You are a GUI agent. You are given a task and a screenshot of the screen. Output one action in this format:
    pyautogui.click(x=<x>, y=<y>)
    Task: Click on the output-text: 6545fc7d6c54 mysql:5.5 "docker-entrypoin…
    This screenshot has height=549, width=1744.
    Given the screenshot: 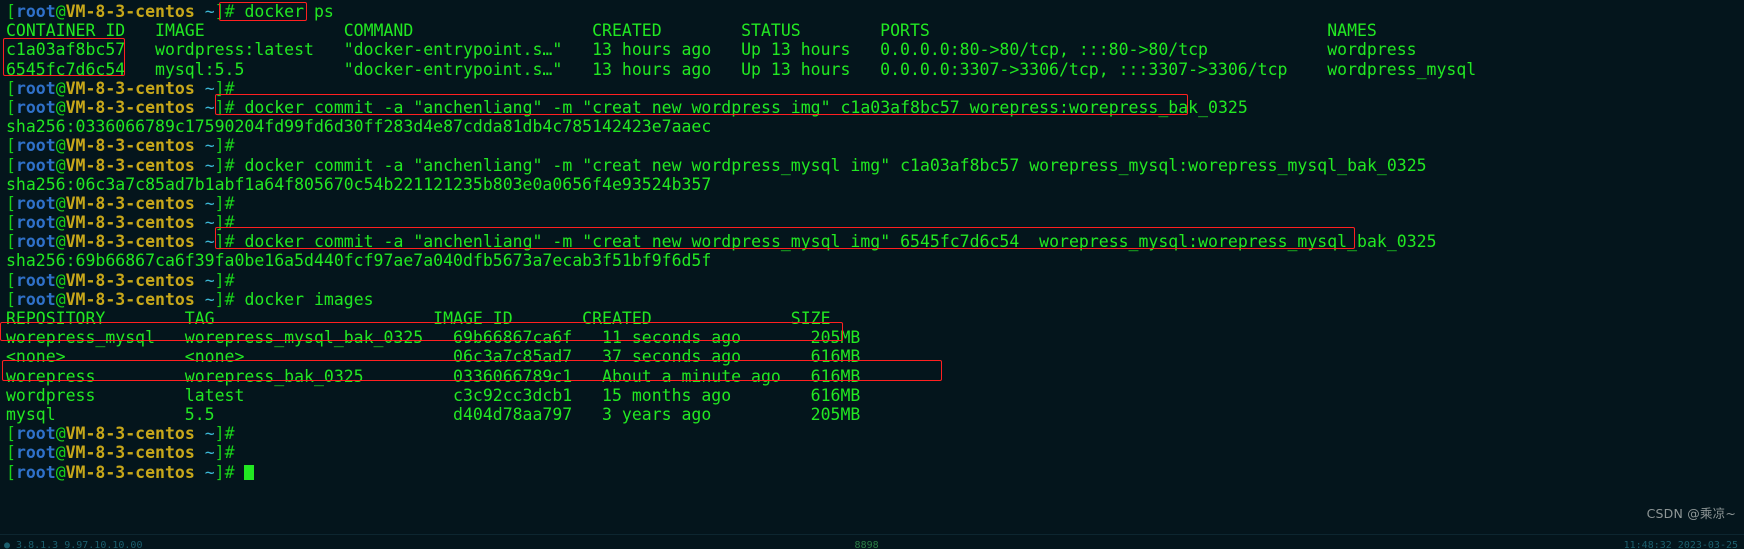 What is the action you would take?
    pyautogui.click(x=741, y=69)
    